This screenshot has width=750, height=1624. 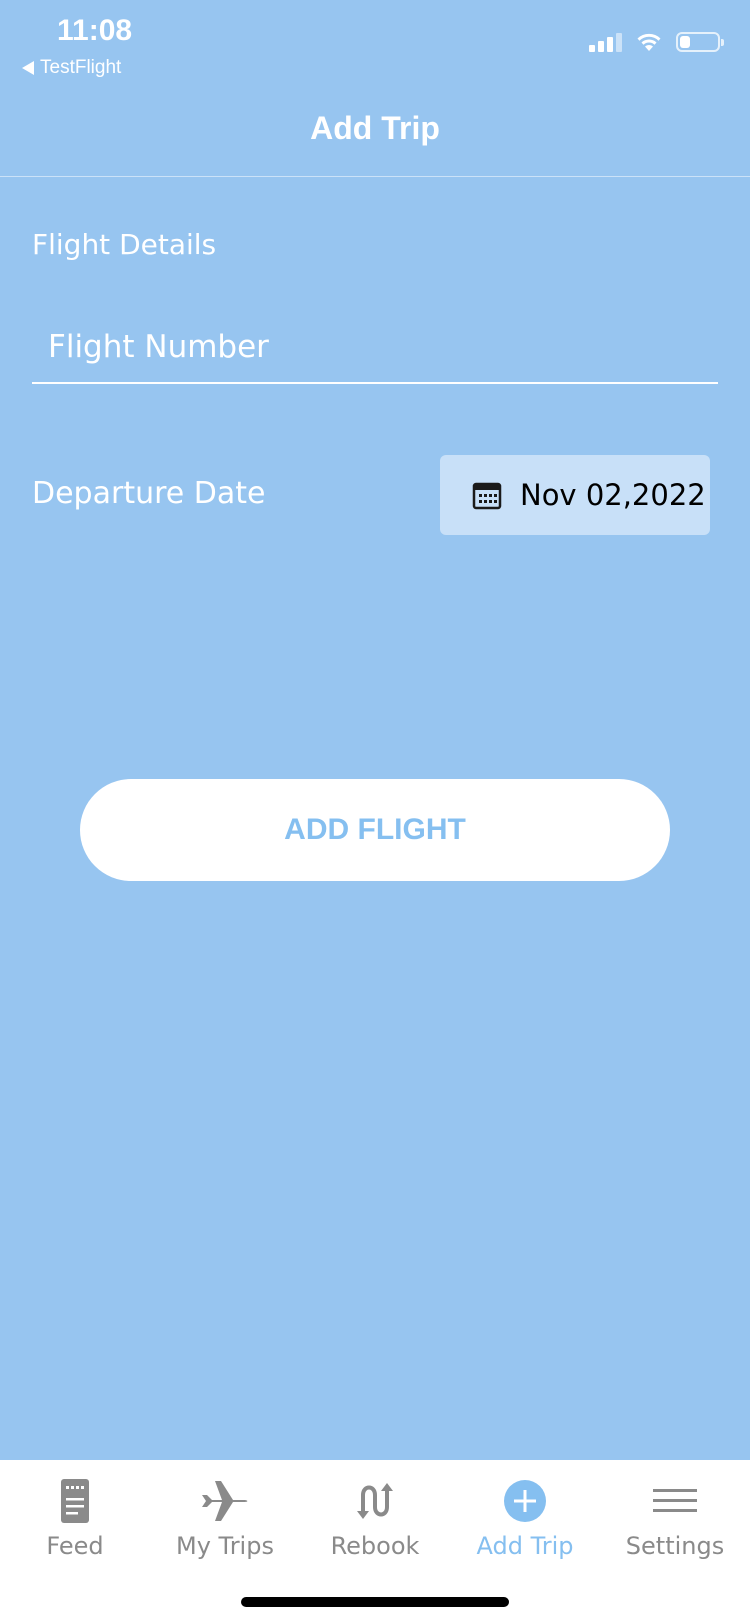 I want to click on plus-circle-icon, so click(x=525, y=1501).